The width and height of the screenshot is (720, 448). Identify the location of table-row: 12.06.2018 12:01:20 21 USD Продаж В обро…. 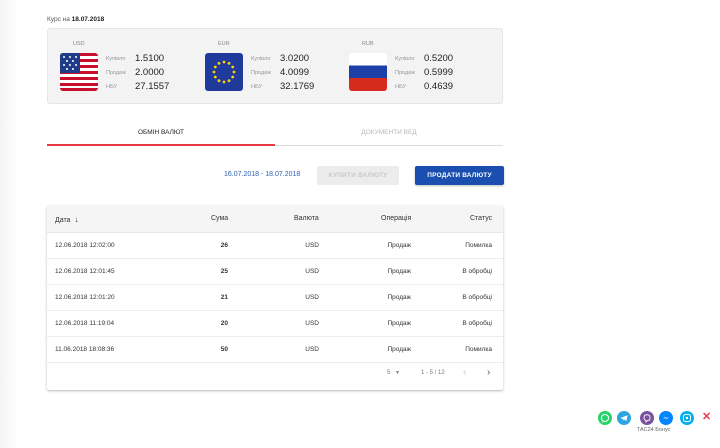
(275, 298).